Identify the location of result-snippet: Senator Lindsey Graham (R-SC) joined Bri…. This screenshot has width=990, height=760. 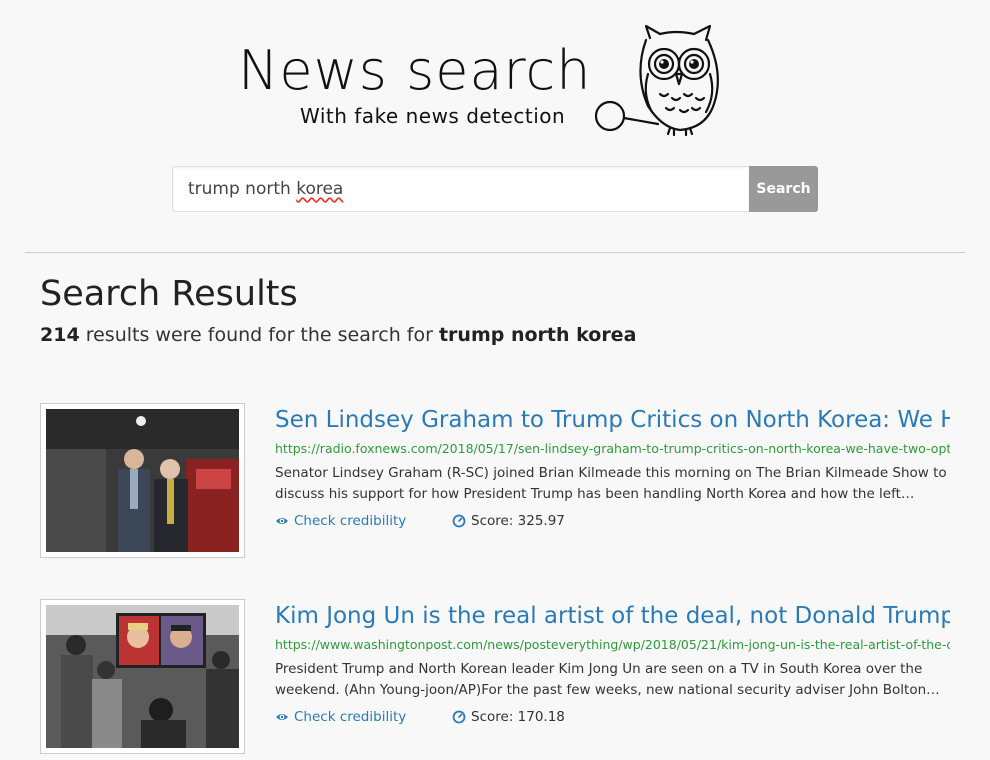
(611, 483).